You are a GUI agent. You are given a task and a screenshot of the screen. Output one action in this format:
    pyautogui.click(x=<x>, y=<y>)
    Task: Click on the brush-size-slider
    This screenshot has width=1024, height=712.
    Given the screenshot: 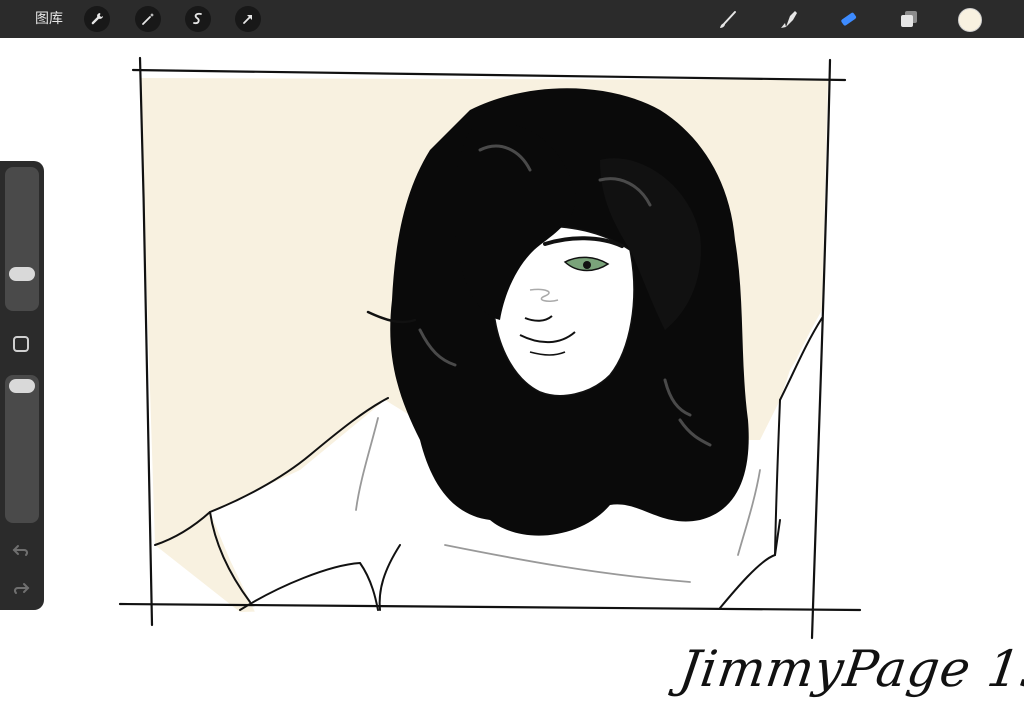 What is the action you would take?
    pyautogui.click(x=22, y=239)
    